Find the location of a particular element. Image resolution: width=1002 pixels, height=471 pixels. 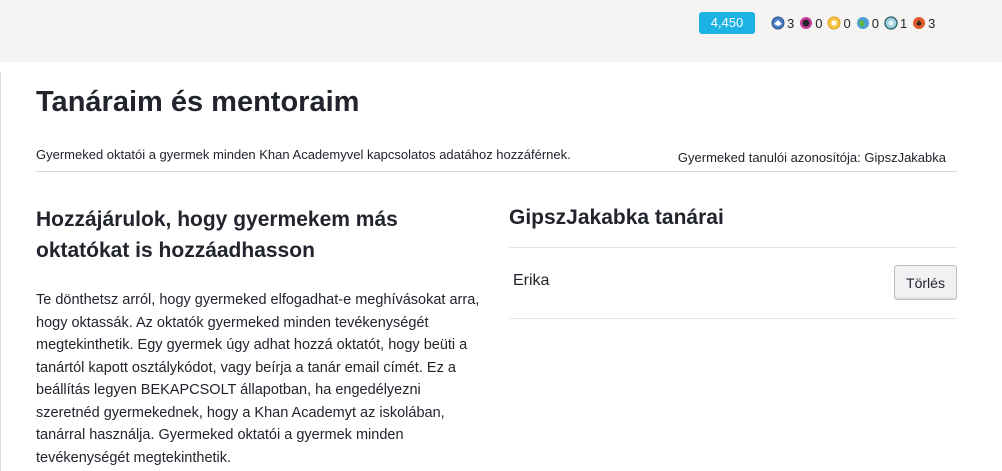

challenge-patch-icon is located at coordinates (919, 23).